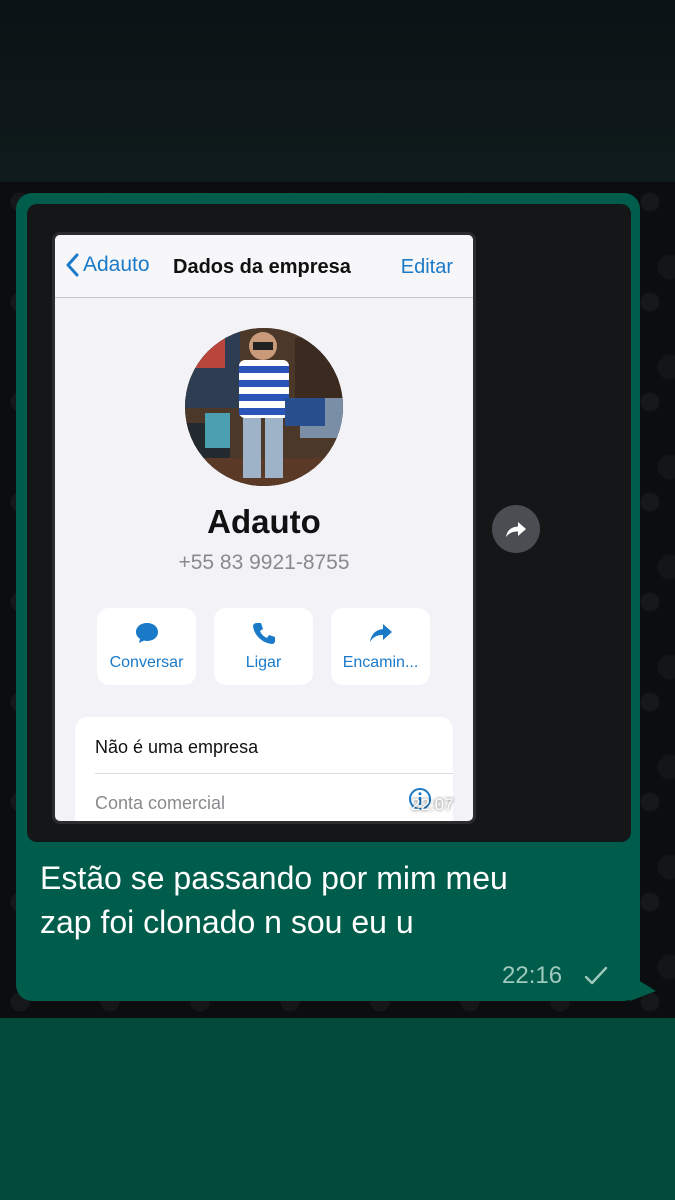 Image resolution: width=675 pixels, height=1200 pixels. I want to click on contact-name: Adauto, so click(264, 521).